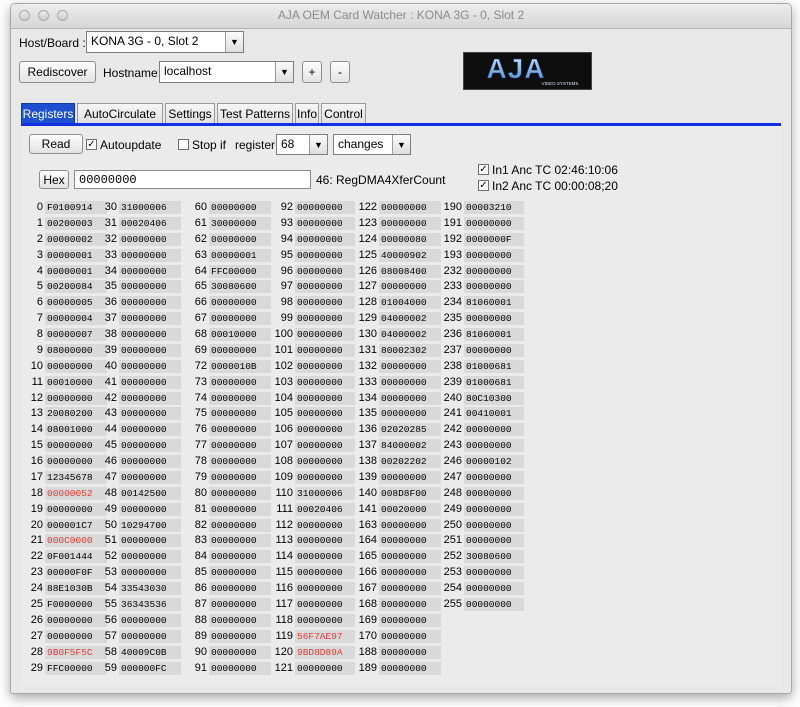 The width and height of the screenshot is (800, 707). What do you see at coordinates (72, 319) in the screenshot?
I see `register-cell: 7 00000004` at bounding box center [72, 319].